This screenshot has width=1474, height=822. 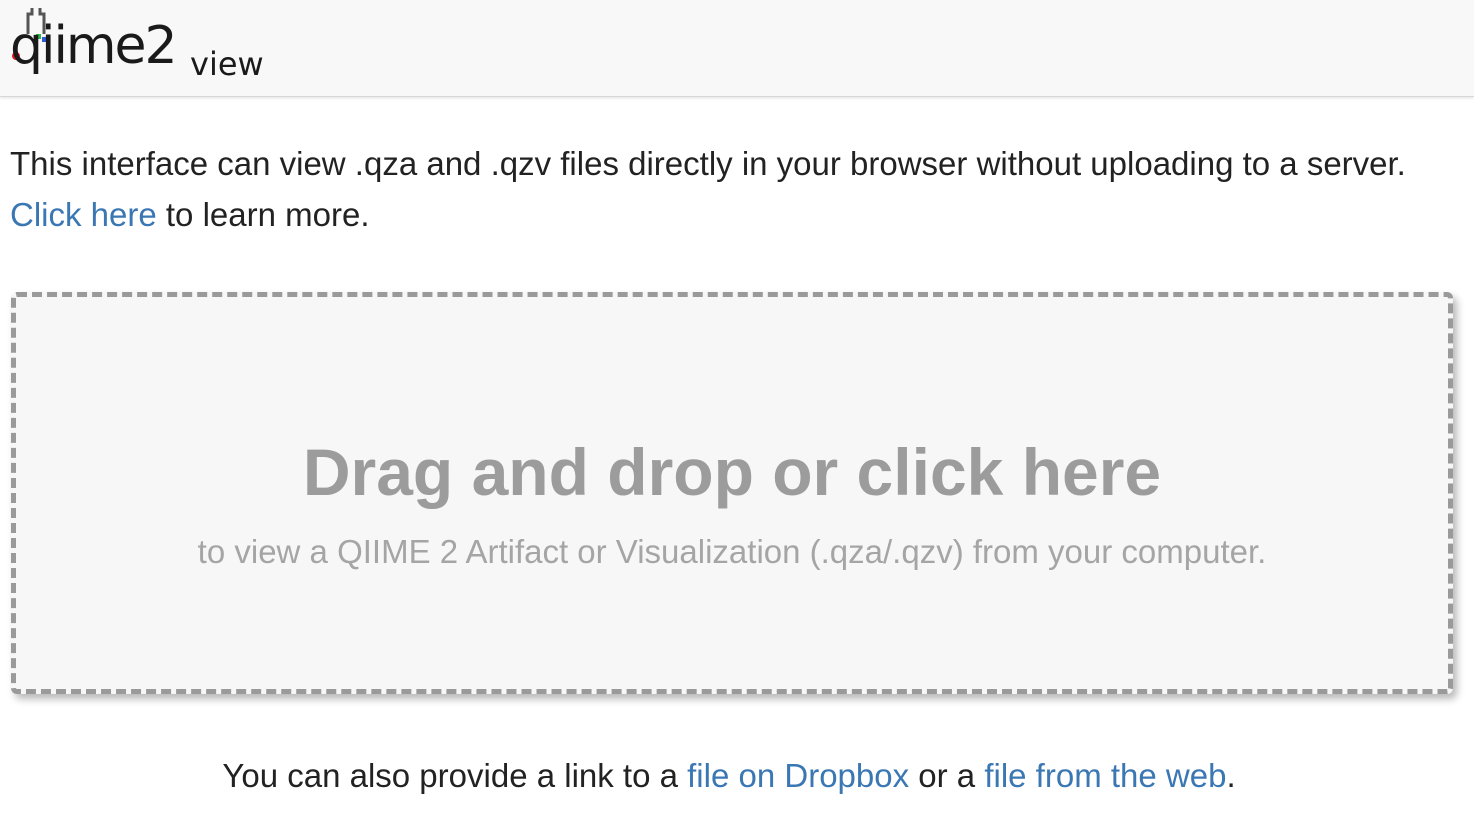 I want to click on footer-text-end: ., so click(x=1231, y=775).